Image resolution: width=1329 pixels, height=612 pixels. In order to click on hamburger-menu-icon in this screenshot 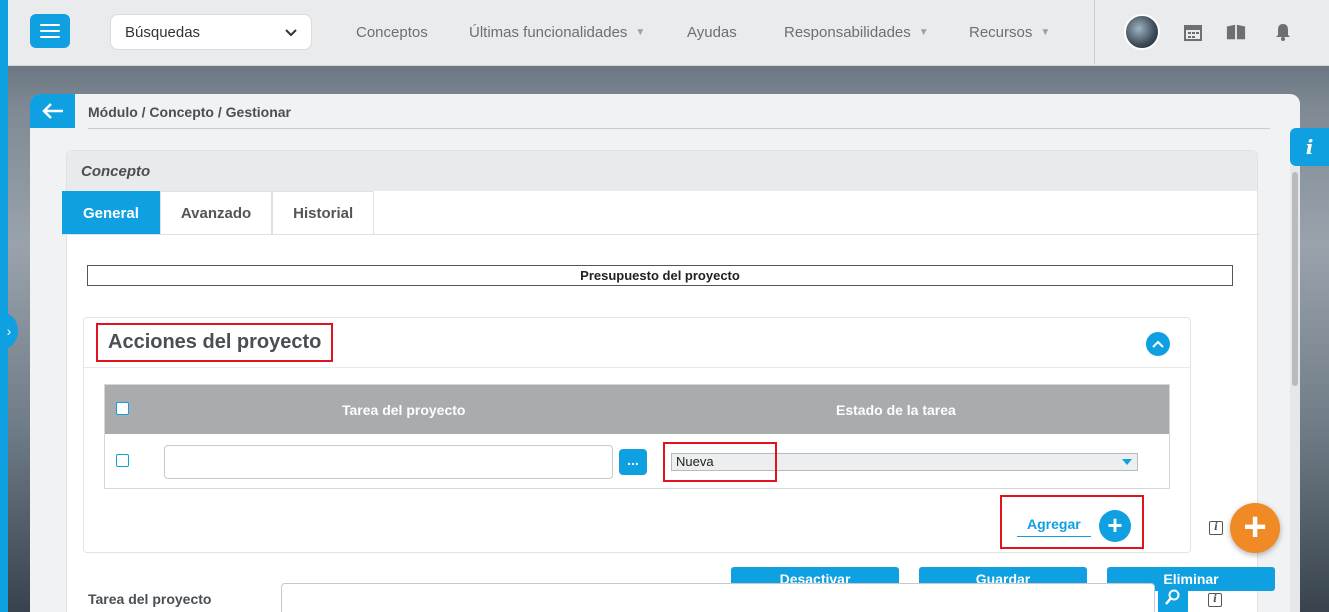, I will do `click(50, 31)`.